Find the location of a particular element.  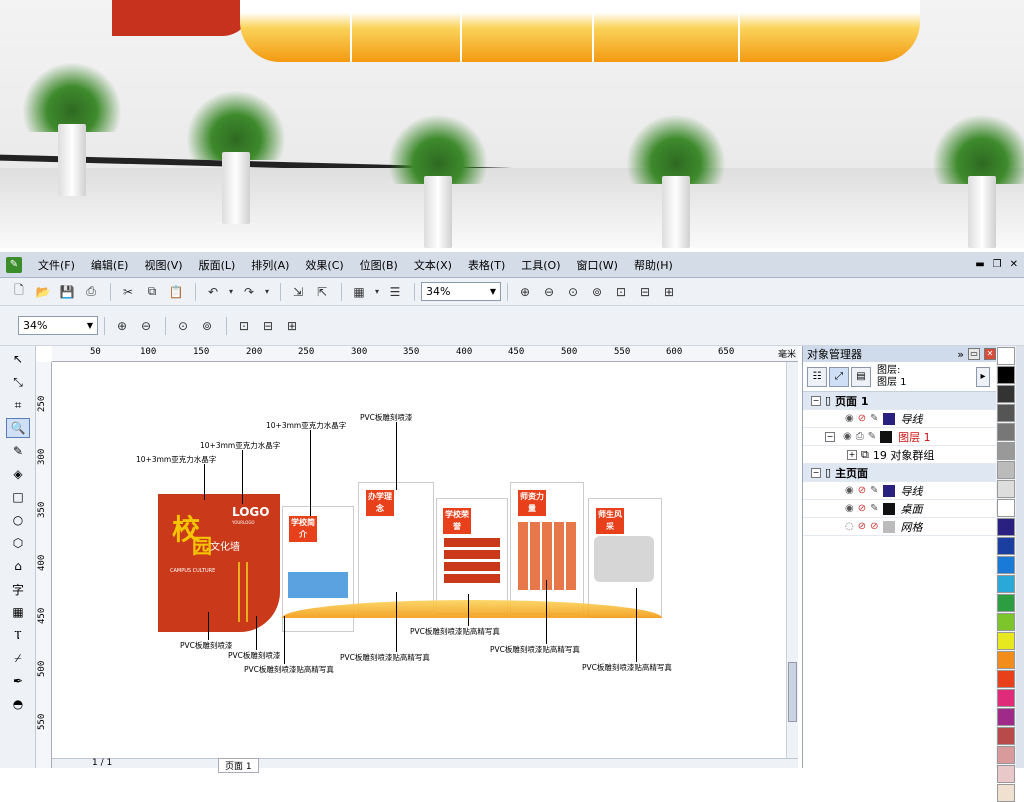

import-icon: ⇲ is located at coordinates (298, 292).